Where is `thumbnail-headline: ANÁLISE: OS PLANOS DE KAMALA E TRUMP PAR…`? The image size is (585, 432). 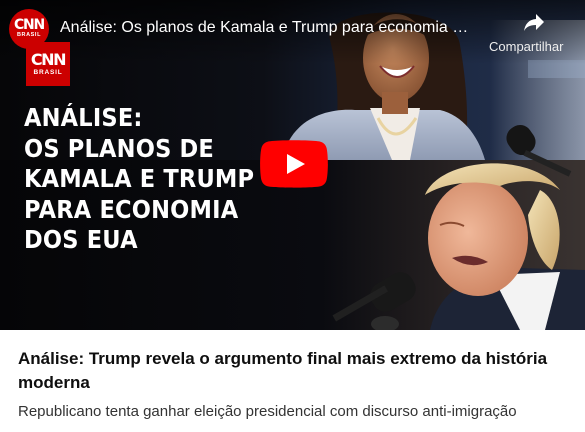
thumbnail-headline: ANÁLISE: OS PLANOS DE KAMALA E TRUMP PAR… is located at coordinates (139, 179).